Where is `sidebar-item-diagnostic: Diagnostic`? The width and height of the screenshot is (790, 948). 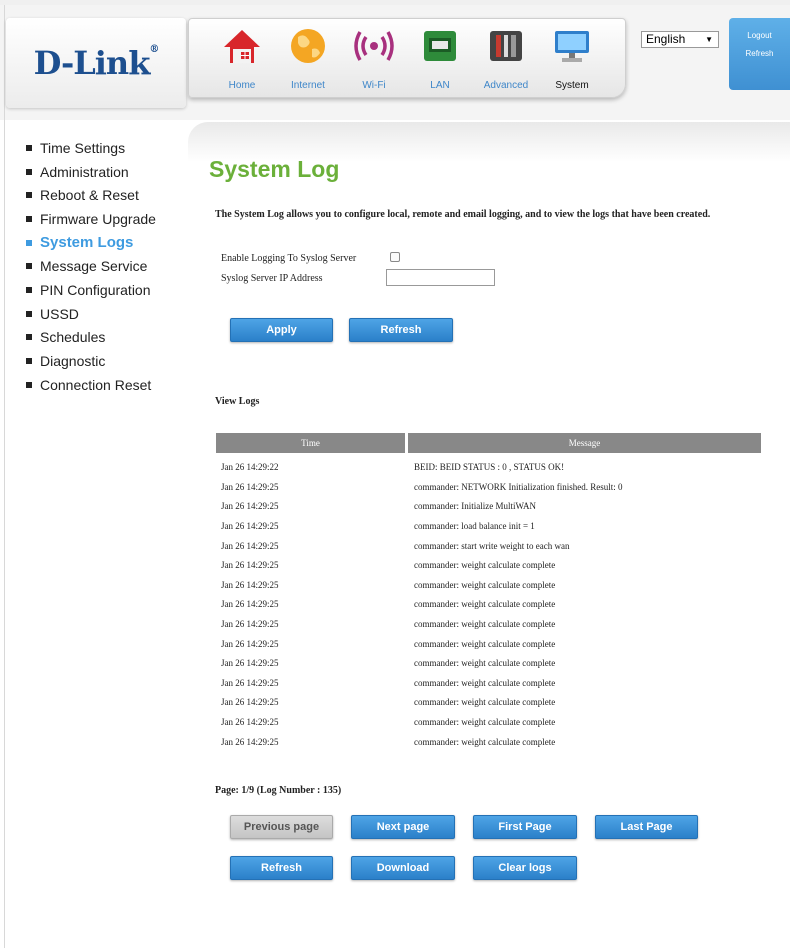 sidebar-item-diagnostic: Diagnostic is located at coordinates (91, 361).